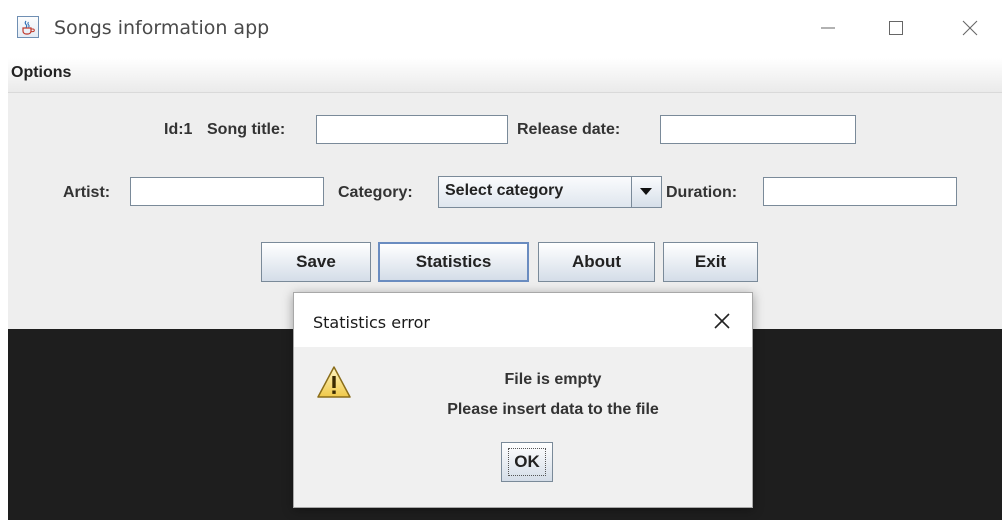 The width and height of the screenshot is (1002, 520). What do you see at coordinates (246, 129) in the screenshot?
I see `song-title-label: Song title:` at bounding box center [246, 129].